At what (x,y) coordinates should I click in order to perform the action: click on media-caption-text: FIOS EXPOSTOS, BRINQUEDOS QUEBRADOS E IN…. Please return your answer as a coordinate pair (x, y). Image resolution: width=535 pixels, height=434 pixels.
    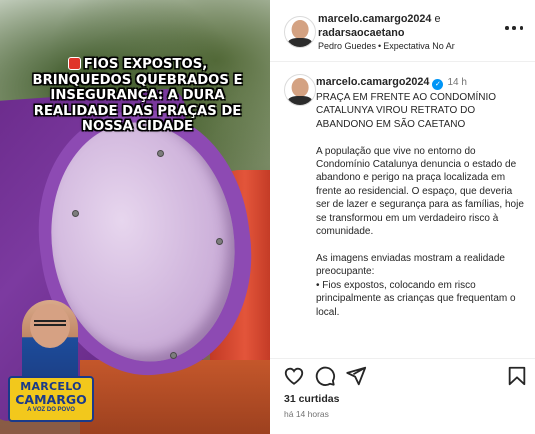
    Looking at the image, I should click on (137, 95).